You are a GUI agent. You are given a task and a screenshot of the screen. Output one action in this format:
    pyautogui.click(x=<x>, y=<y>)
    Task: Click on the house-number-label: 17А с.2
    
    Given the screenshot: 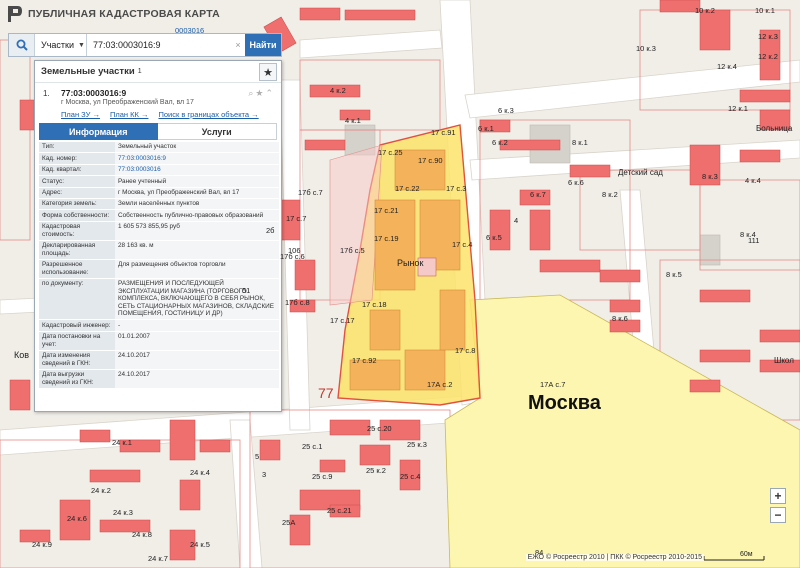 What is the action you would take?
    pyautogui.click(x=440, y=384)
    